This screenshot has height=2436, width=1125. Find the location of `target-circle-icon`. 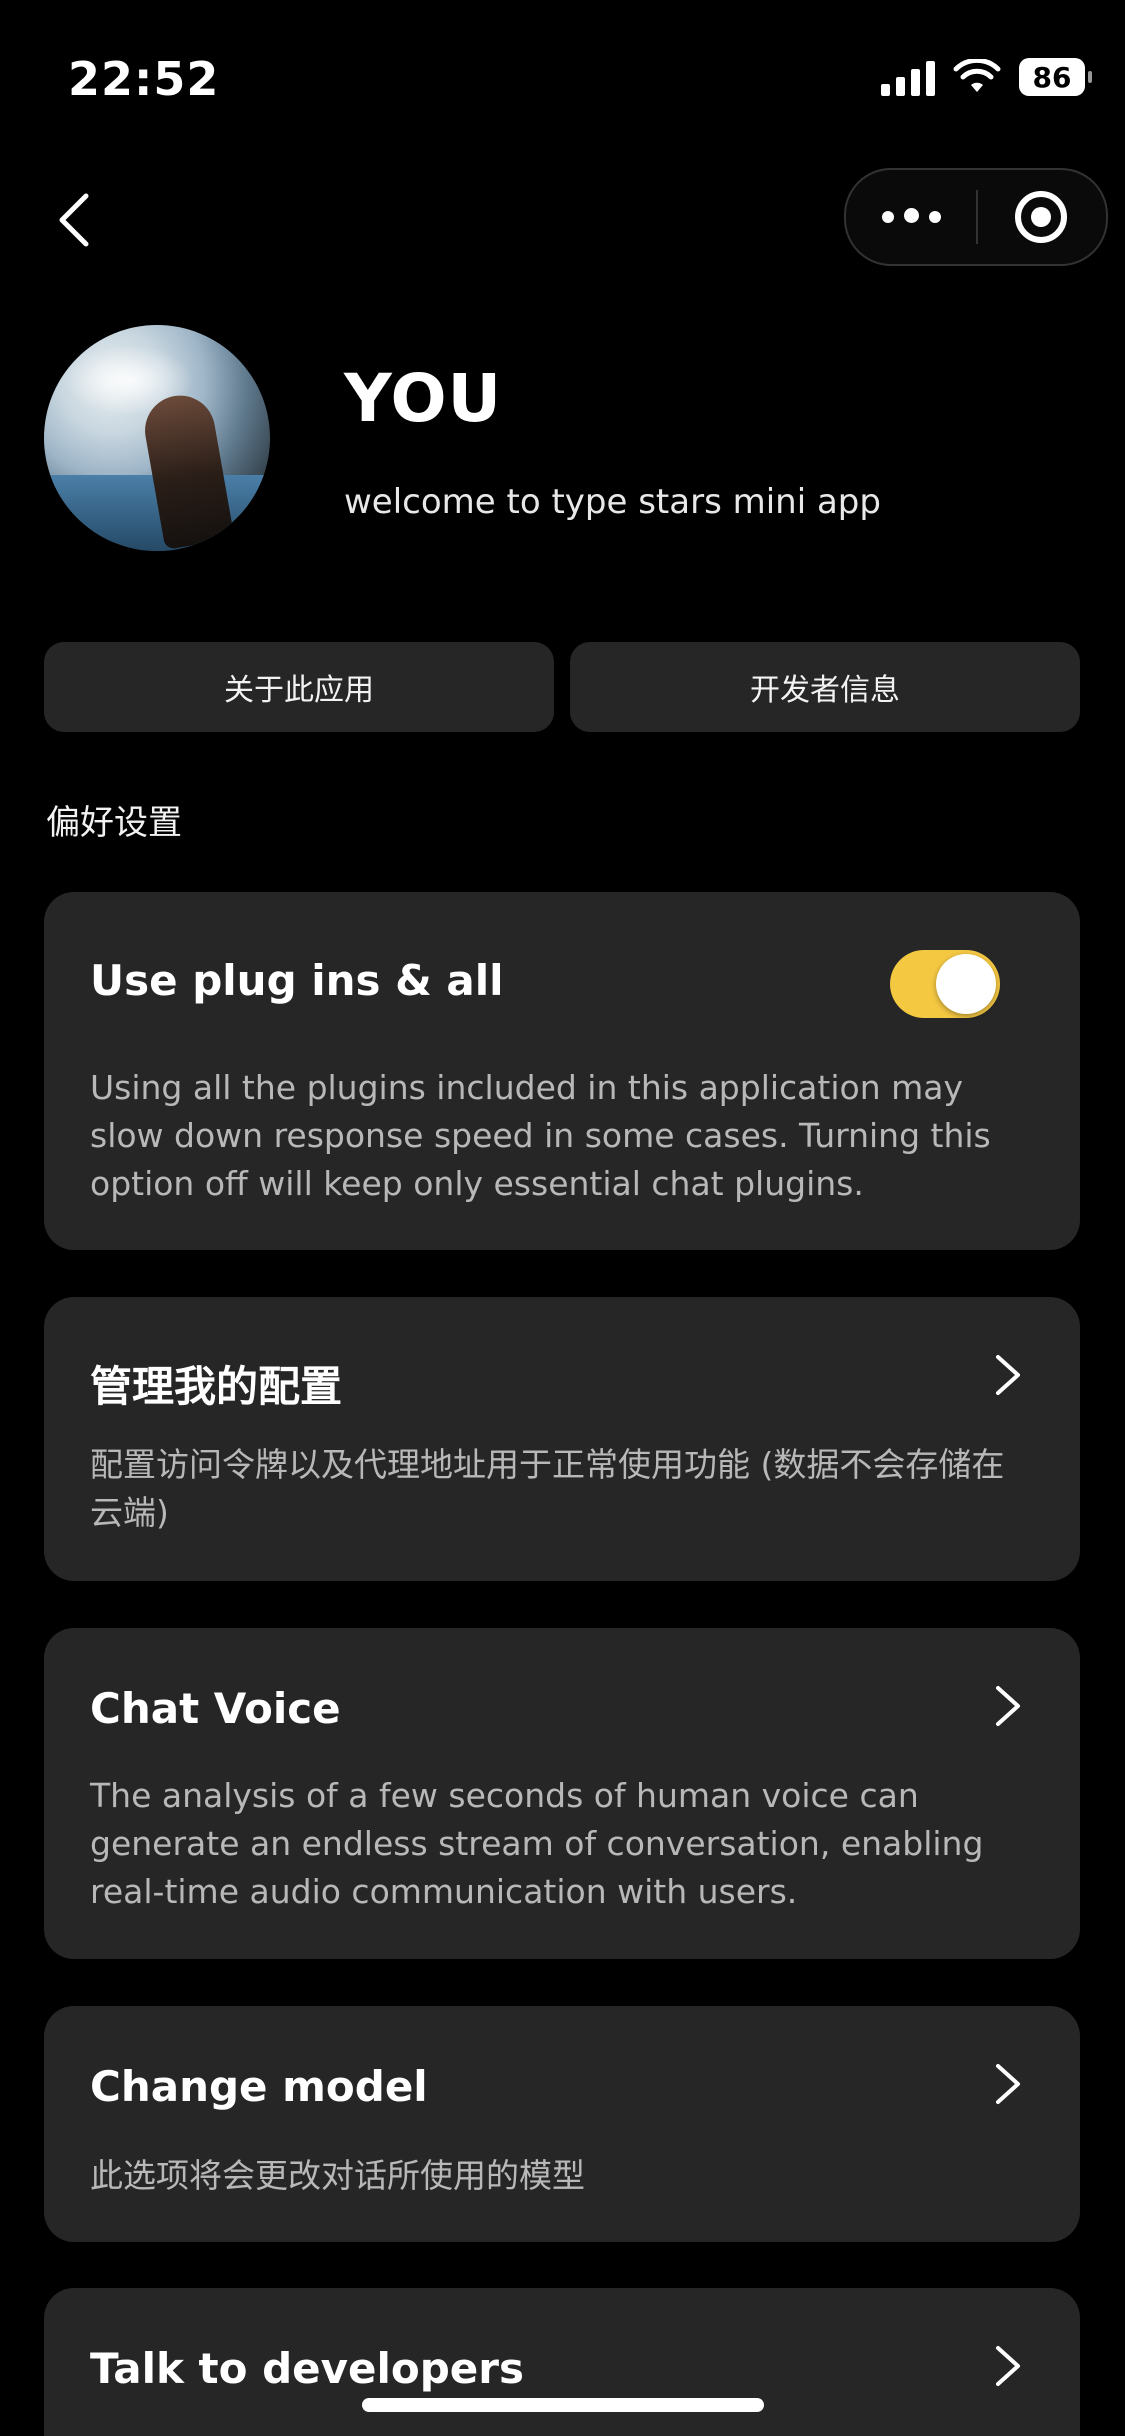

target-circle-icon is located at coordinates (1041, 217).